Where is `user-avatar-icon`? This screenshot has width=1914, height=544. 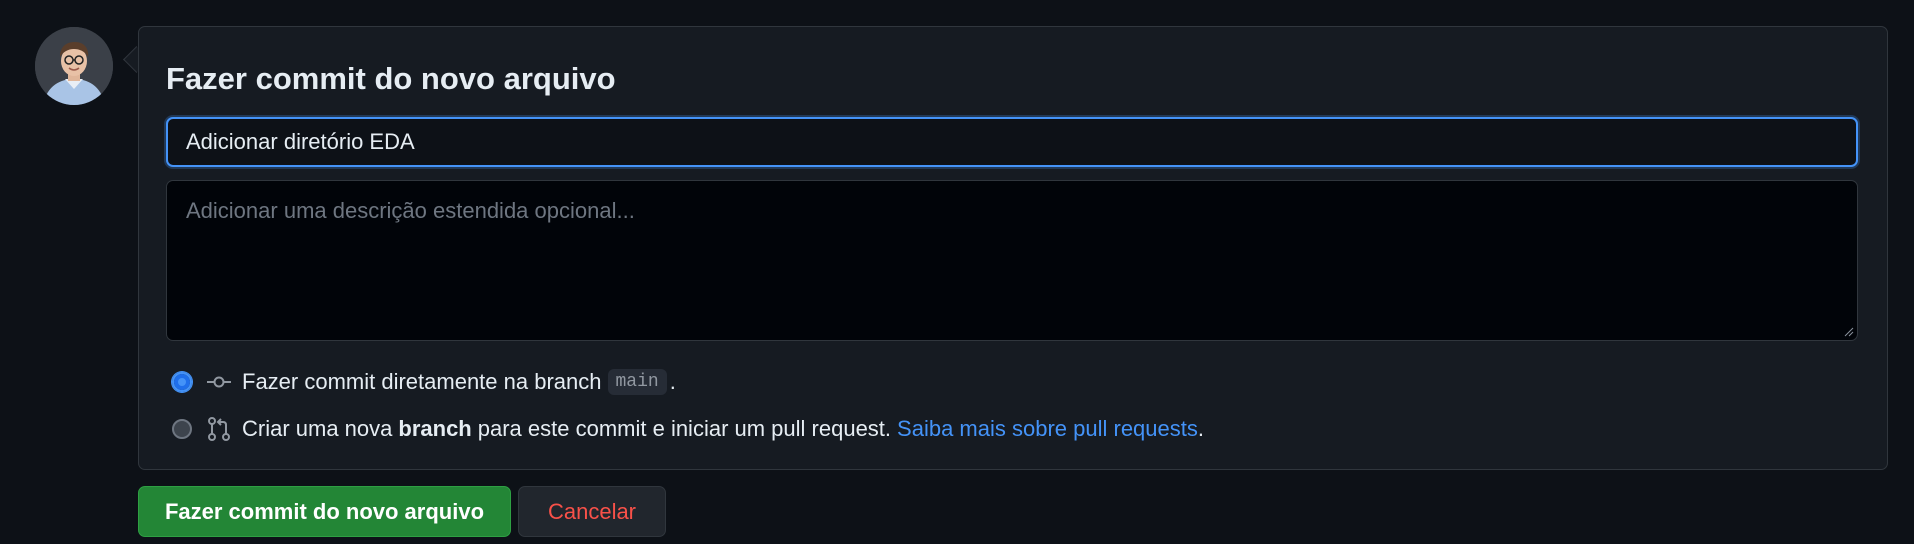 user-avatar-icon is located at coordinates (74, 66).